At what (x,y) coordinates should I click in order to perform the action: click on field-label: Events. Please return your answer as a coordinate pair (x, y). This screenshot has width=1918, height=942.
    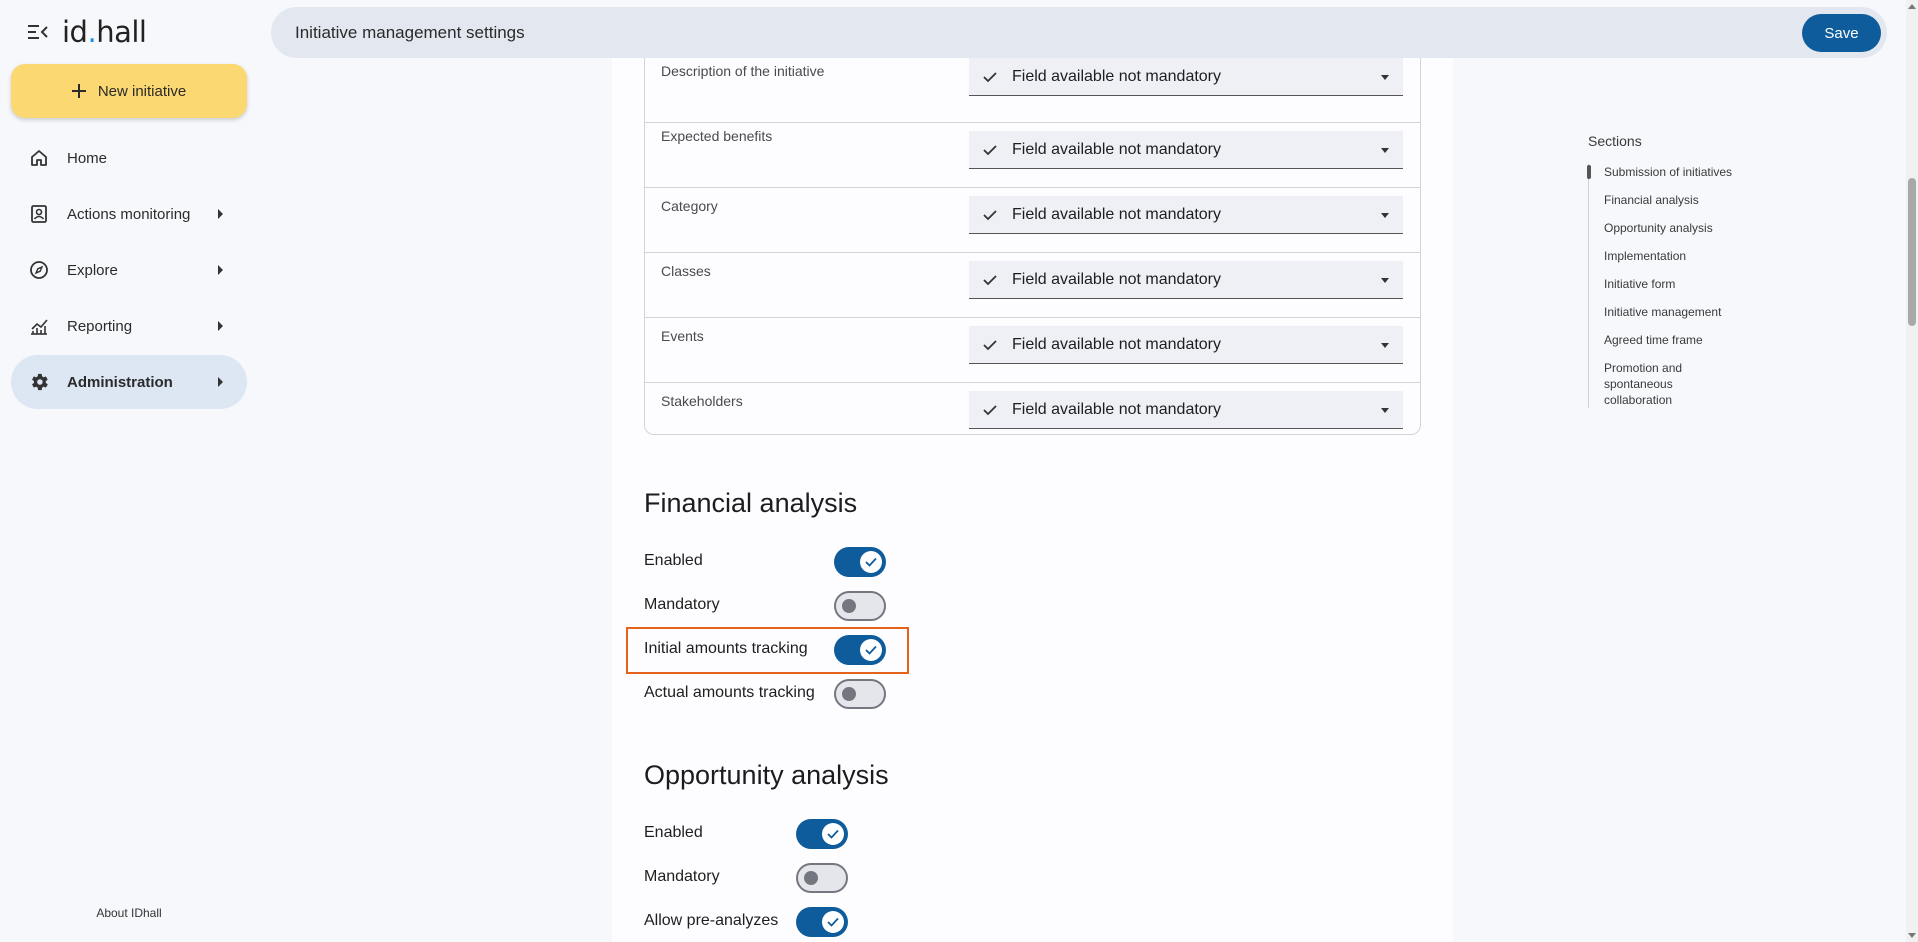
    Looking at the image, I should click on (682, 336).